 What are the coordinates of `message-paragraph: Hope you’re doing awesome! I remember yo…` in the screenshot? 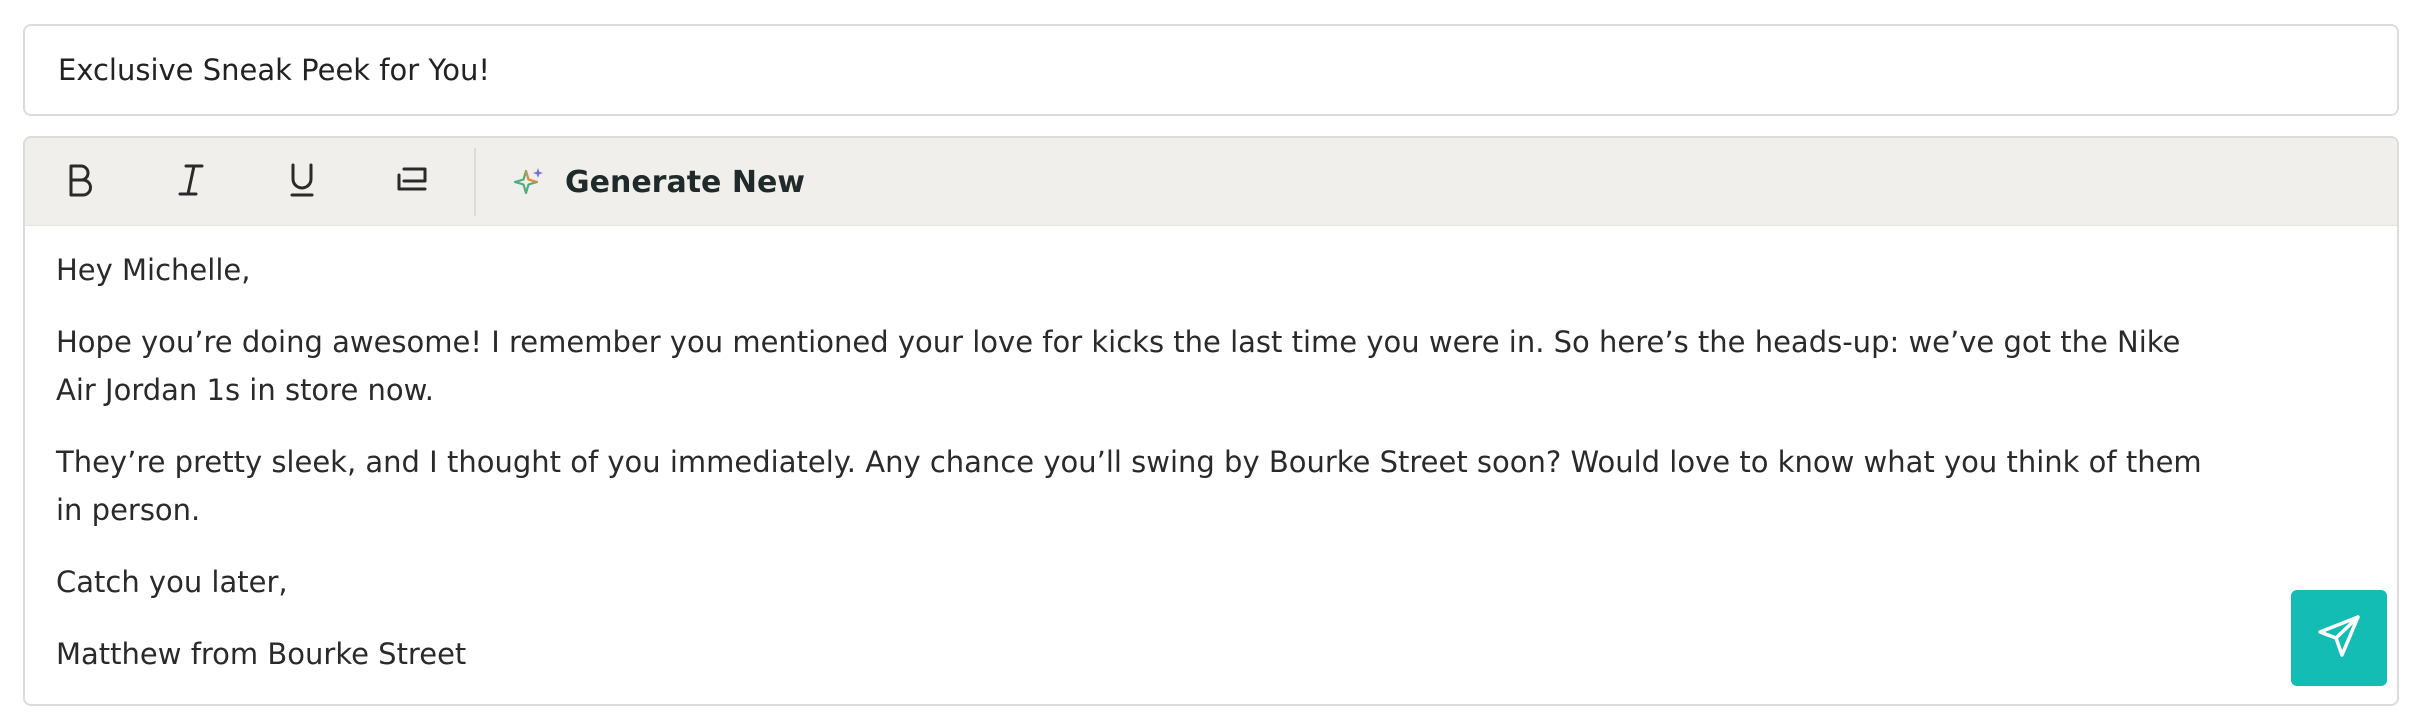 It's located at (1118, 366).